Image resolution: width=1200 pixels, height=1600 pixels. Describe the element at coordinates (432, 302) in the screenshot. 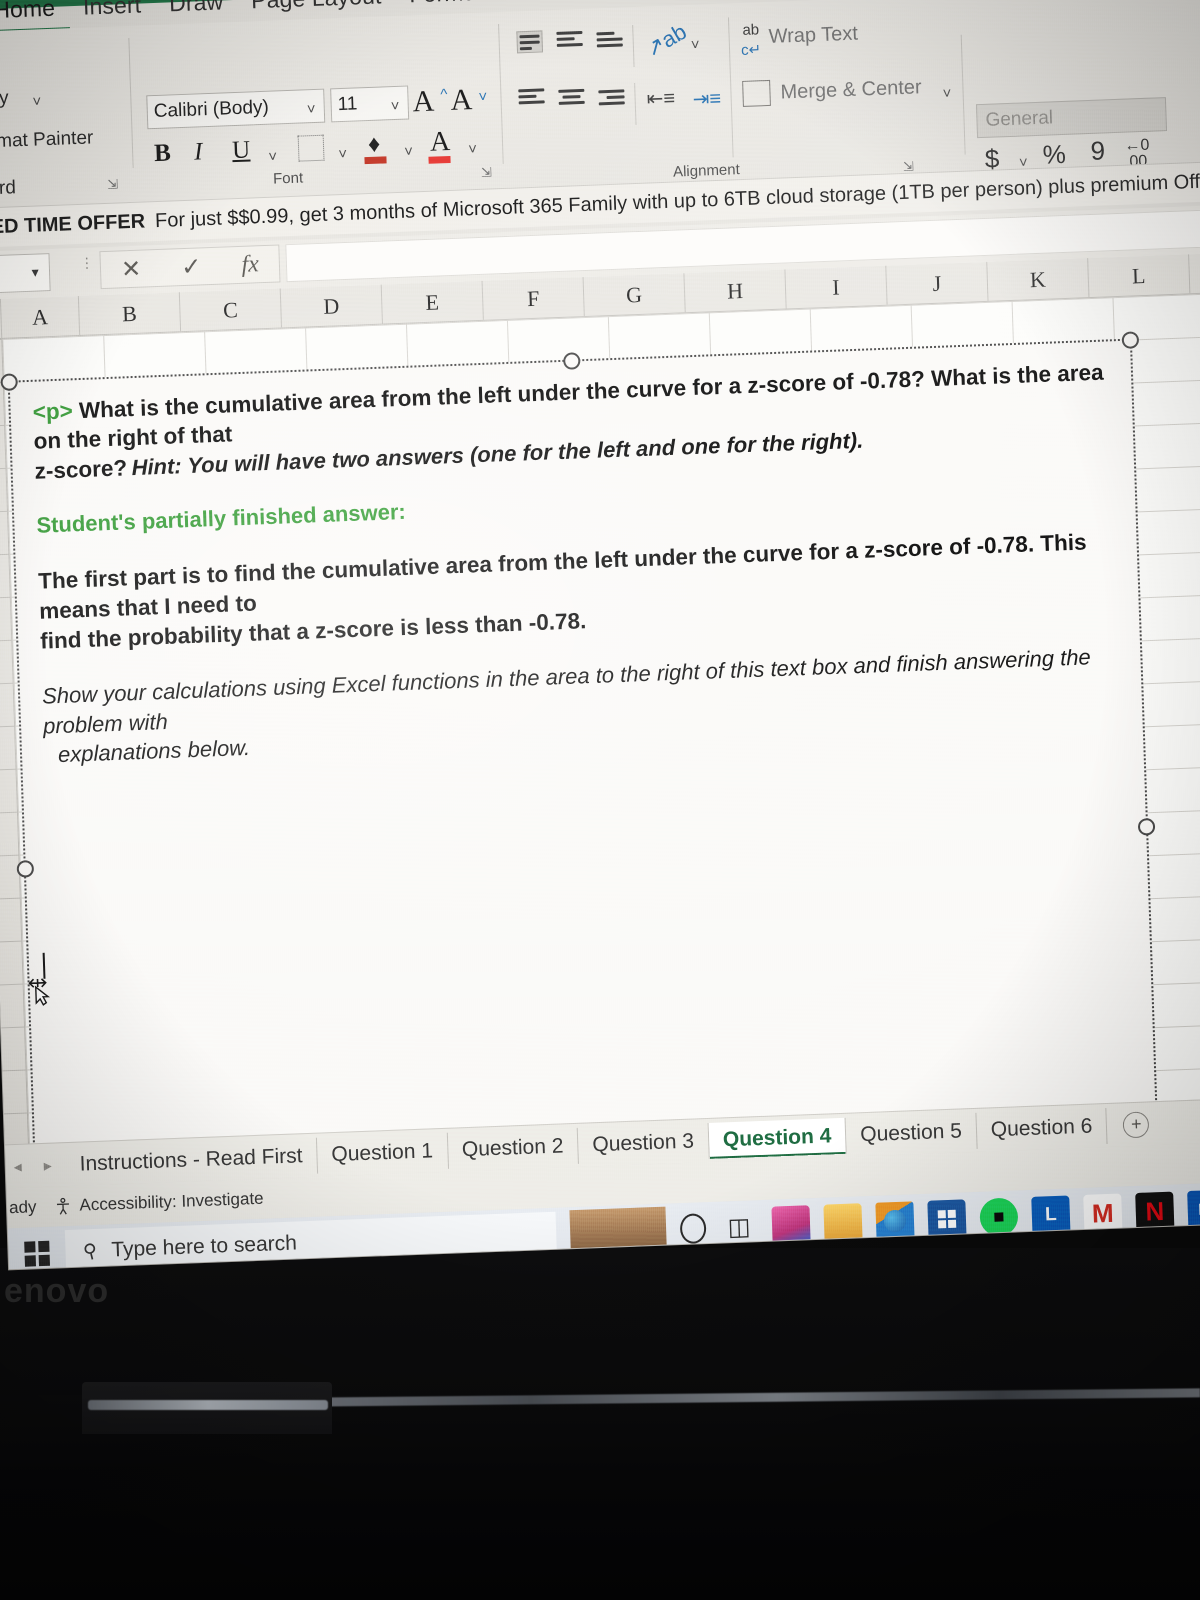

I see `column-header-E: E` at that location.